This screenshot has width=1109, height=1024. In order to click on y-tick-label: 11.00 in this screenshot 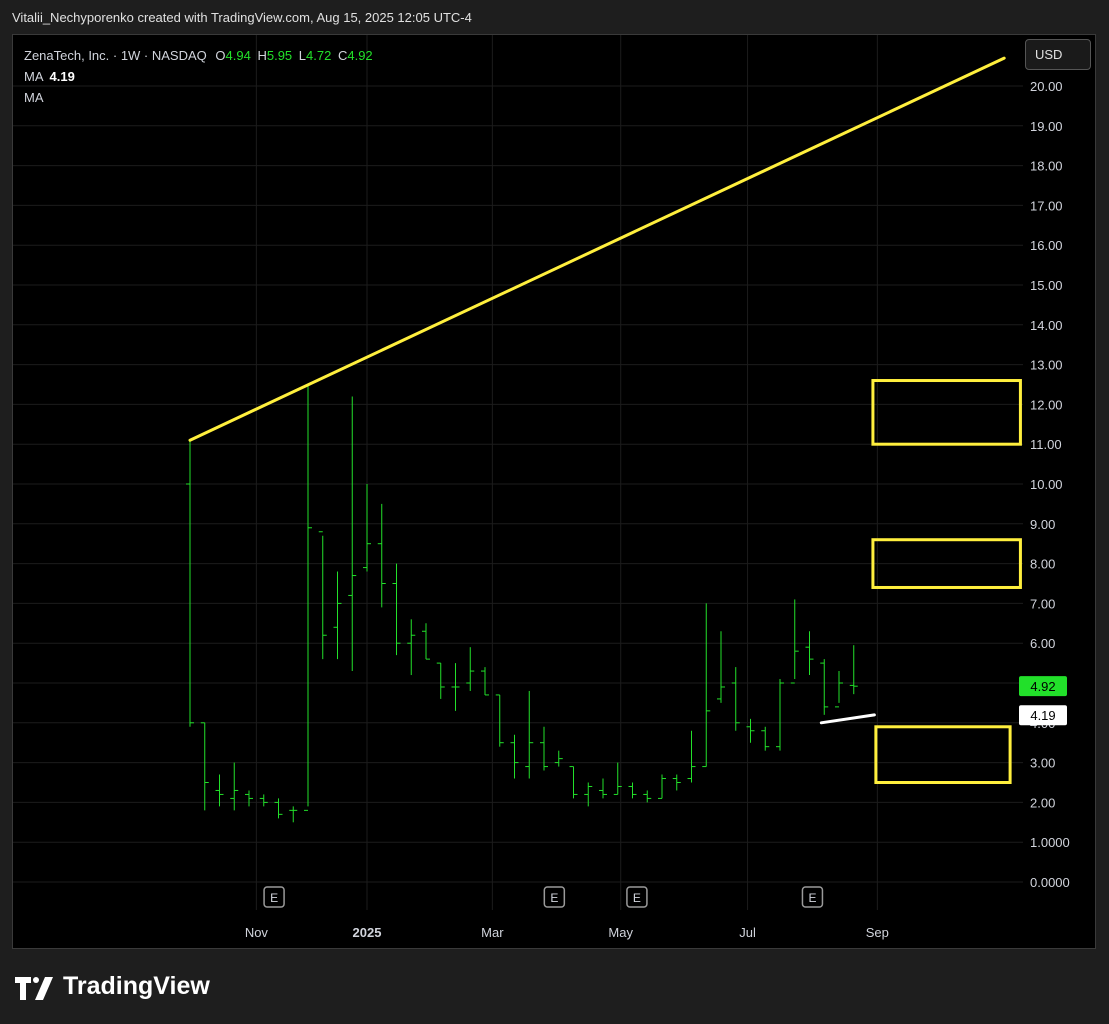, I will do `click(1046, 444)`.